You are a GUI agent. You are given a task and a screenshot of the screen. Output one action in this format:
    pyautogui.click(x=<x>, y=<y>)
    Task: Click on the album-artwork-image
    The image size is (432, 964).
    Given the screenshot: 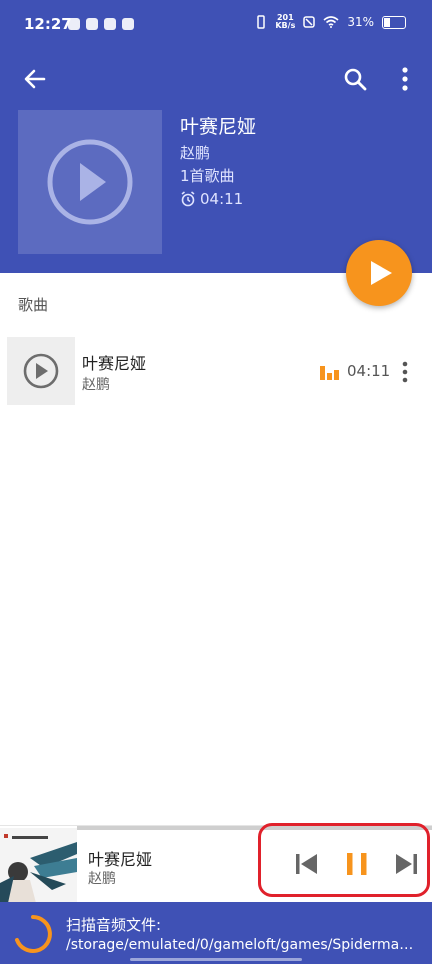 What is the action you would take?
    pyautogui.click(x=38, y=865)
    